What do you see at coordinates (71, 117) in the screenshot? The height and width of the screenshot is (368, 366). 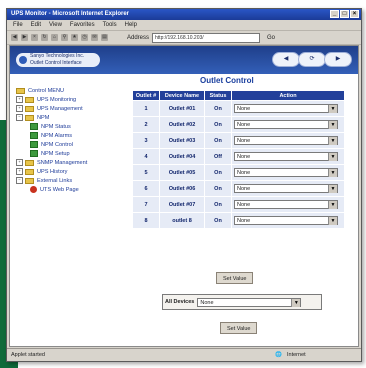 I see `tree-item-npm: − NPM` at bounding box center [71, 117].